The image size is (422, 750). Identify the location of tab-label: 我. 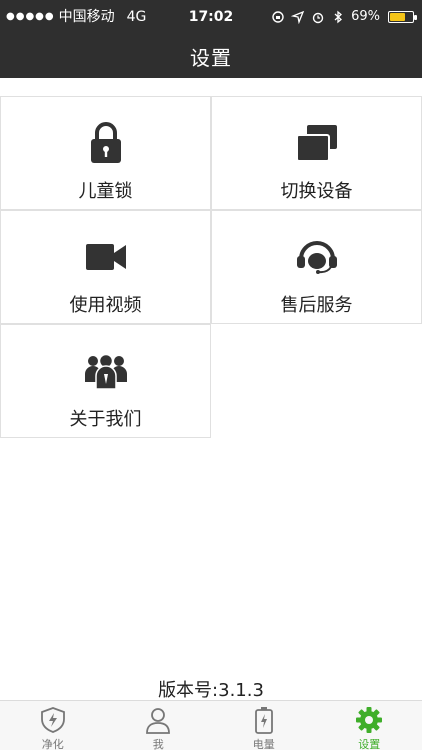
(158, 744).